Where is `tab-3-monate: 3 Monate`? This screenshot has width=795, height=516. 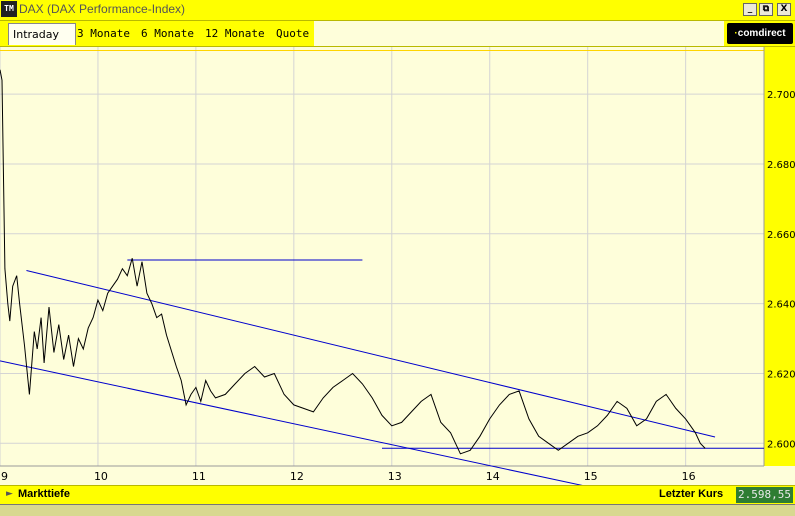
tab-3-monate: 3 Monate is located at coordinates (103, 33).